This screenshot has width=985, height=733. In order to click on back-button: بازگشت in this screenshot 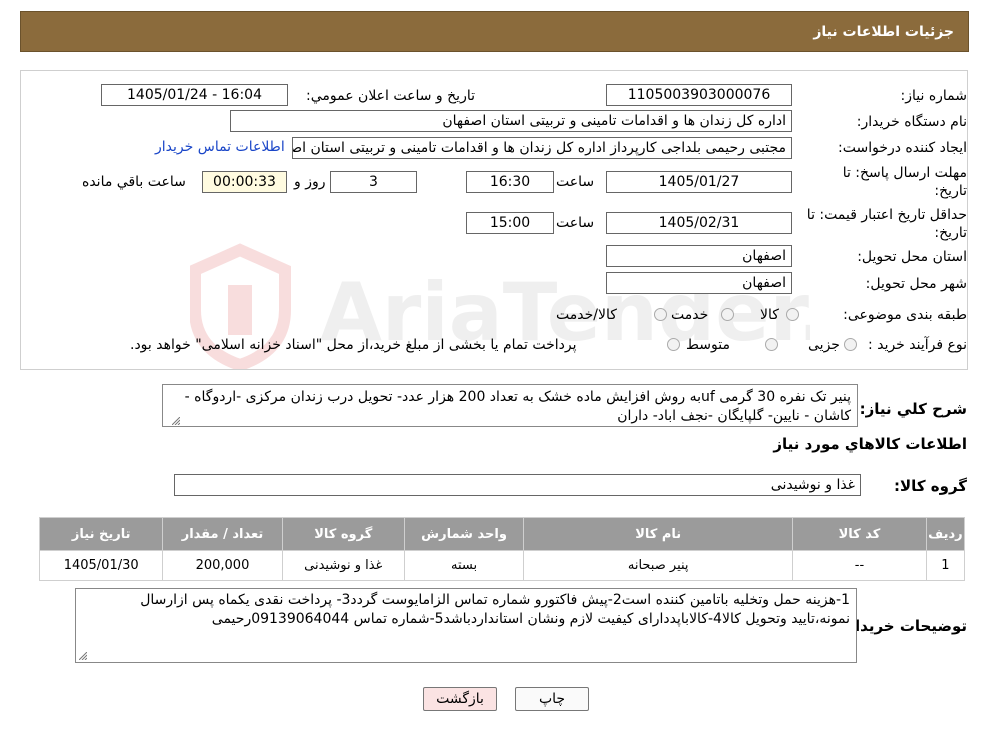, I will do `click(460, 699)`.